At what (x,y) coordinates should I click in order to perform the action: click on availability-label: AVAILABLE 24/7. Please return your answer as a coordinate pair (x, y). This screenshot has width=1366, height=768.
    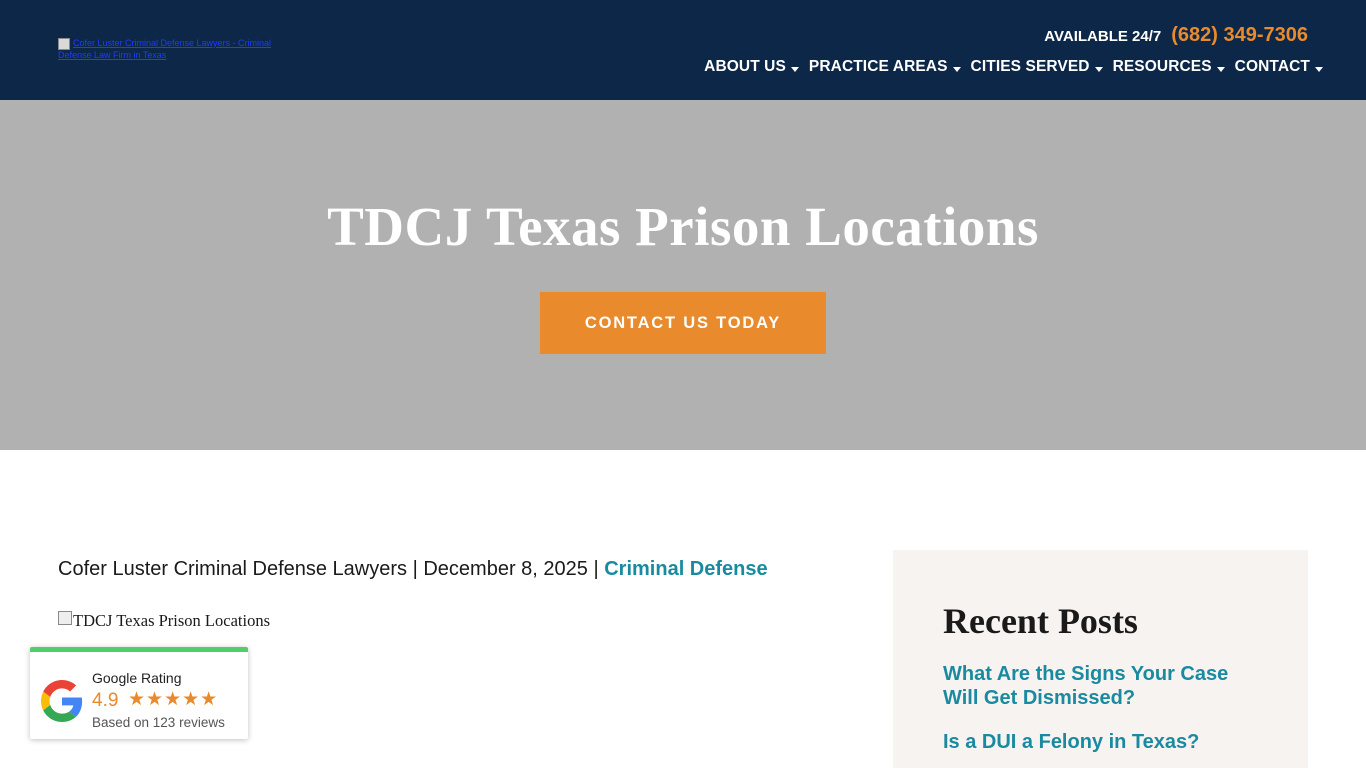
    Looking at the image, I should click on (1103, 36).